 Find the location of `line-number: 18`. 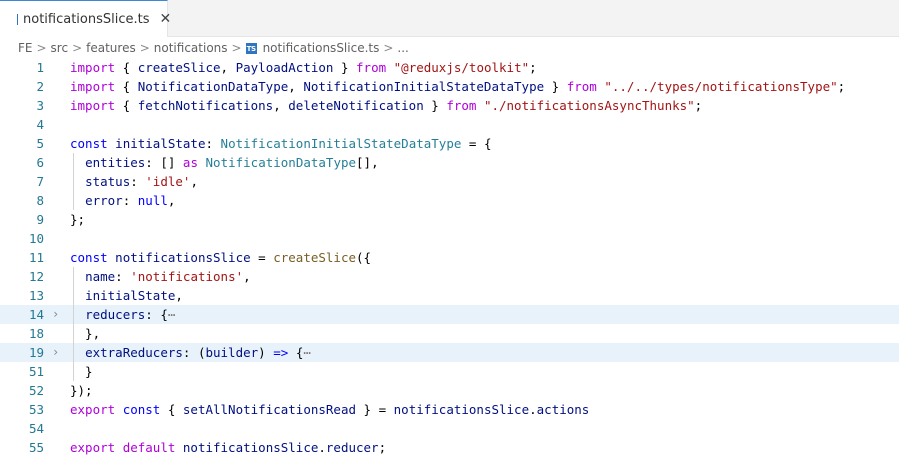

line-number: 18 is located at coordinates (36, 333).